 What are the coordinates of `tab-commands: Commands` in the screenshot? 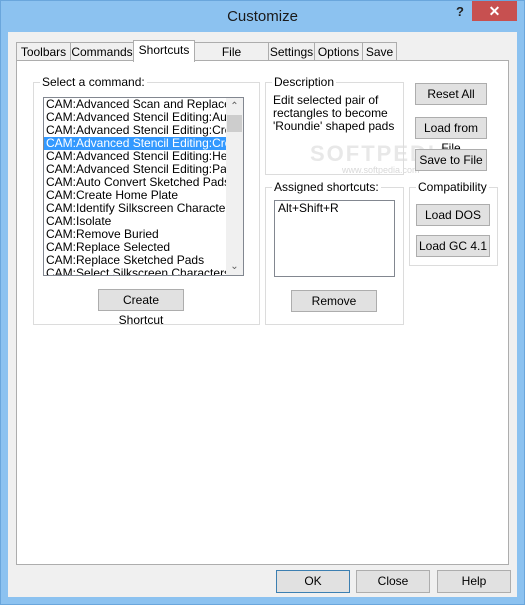 It's located at (102, 51).